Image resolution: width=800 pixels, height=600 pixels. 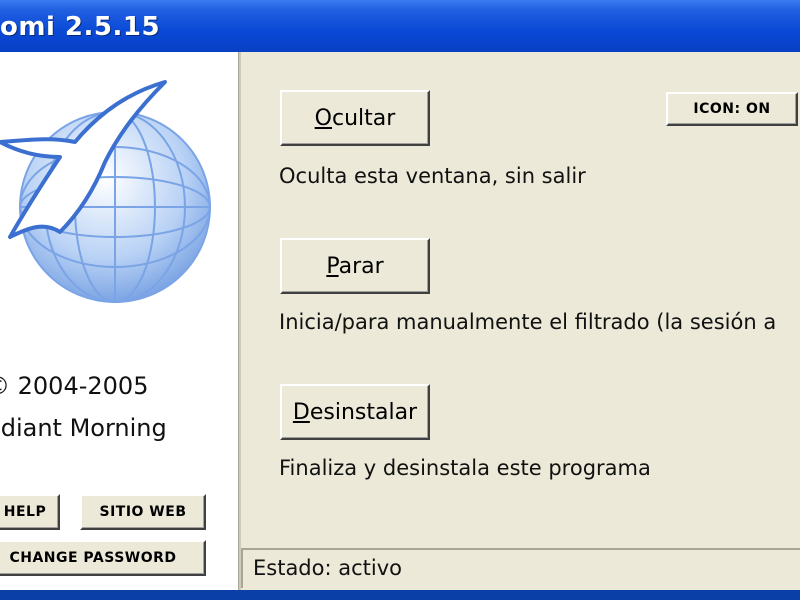 I want to click on stop-button-label: Parar, so click(x=355, y=266).